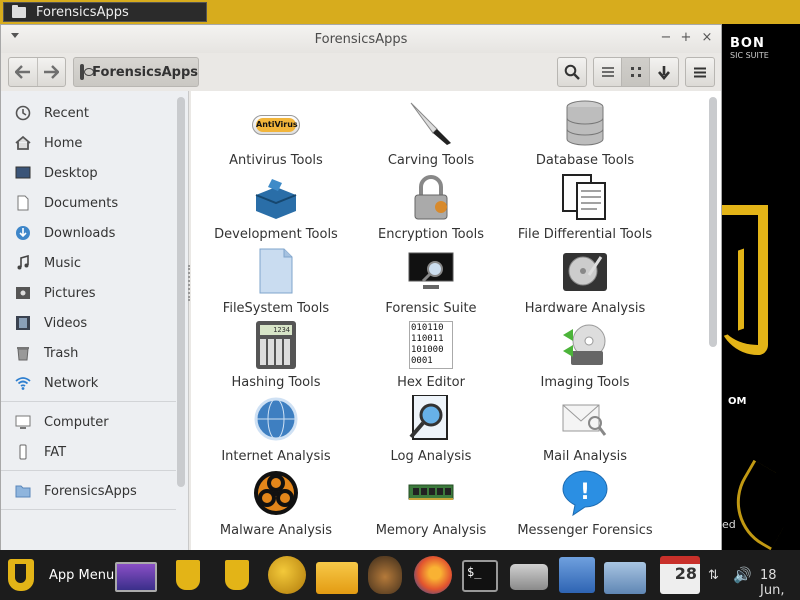 The height and width of the screenshot is (600, 800). Describe the element at coordinates (23, 293) in the screenshot. I see `pictures-icon` at that location.